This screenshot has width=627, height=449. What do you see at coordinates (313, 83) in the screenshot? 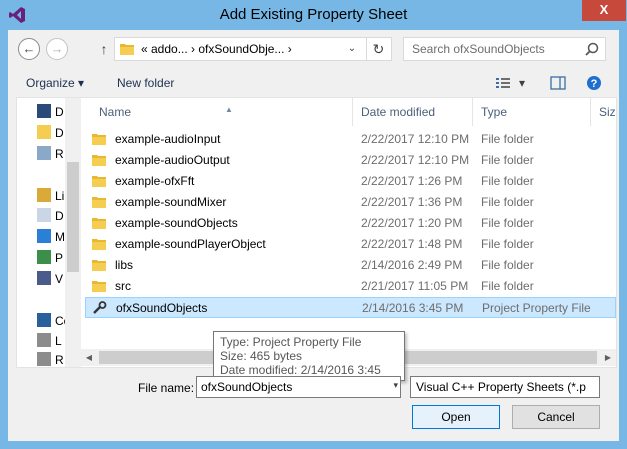
I see `command-bar: Organize ▾ New folder ▾ ?` at bounding box center [313, 83].